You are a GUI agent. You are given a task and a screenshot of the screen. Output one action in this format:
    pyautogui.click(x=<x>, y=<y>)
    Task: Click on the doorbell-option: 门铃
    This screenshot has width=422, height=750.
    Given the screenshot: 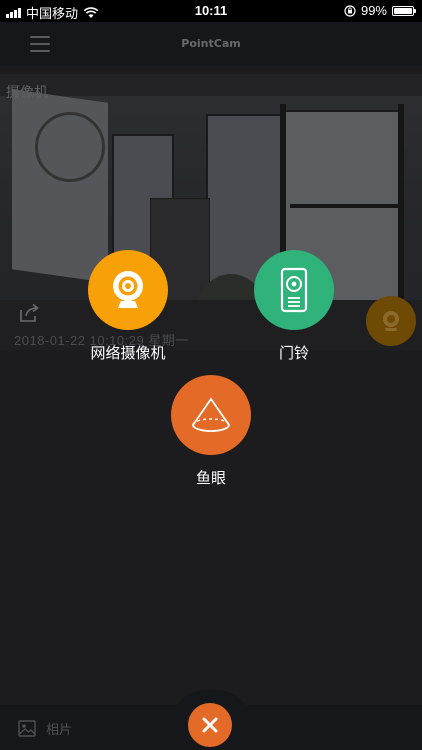 What is the action you would take?
    pyautogui.click(x=294, y=306)
    